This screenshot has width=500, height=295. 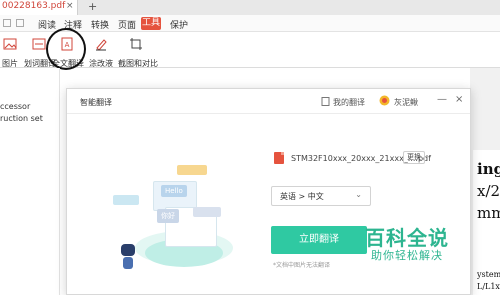 I want to click on correction-pen-button: 涂改液, so click(x=101, y=52).